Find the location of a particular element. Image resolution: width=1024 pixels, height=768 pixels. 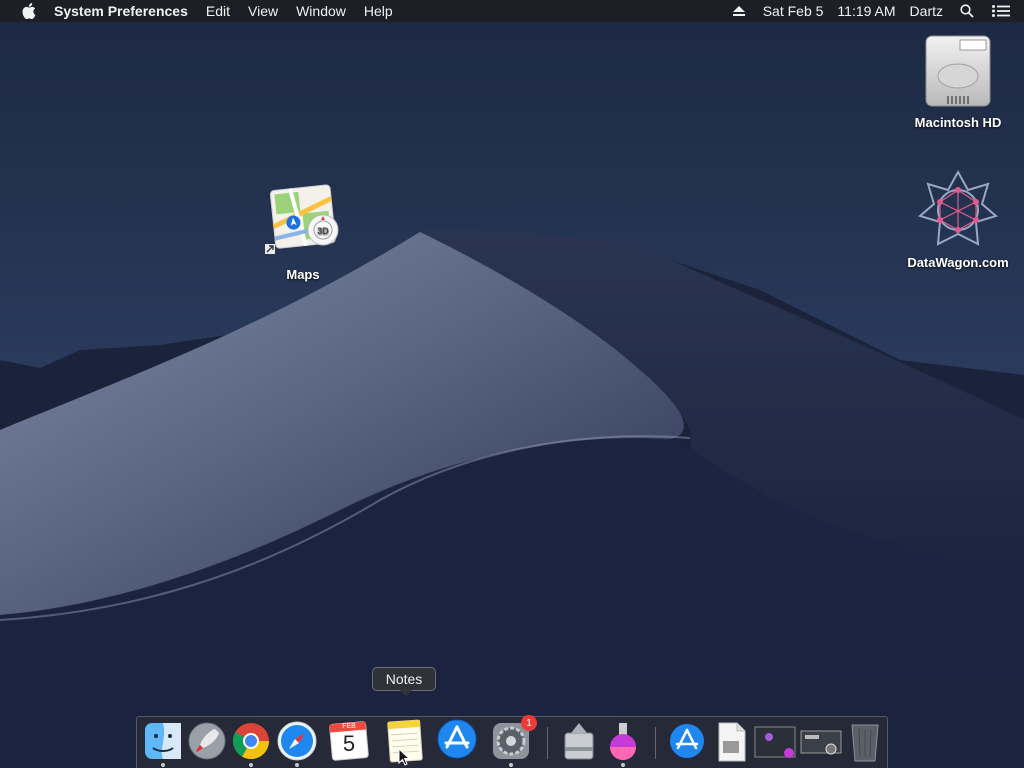

document-icon is located at coordinates (732, 742).